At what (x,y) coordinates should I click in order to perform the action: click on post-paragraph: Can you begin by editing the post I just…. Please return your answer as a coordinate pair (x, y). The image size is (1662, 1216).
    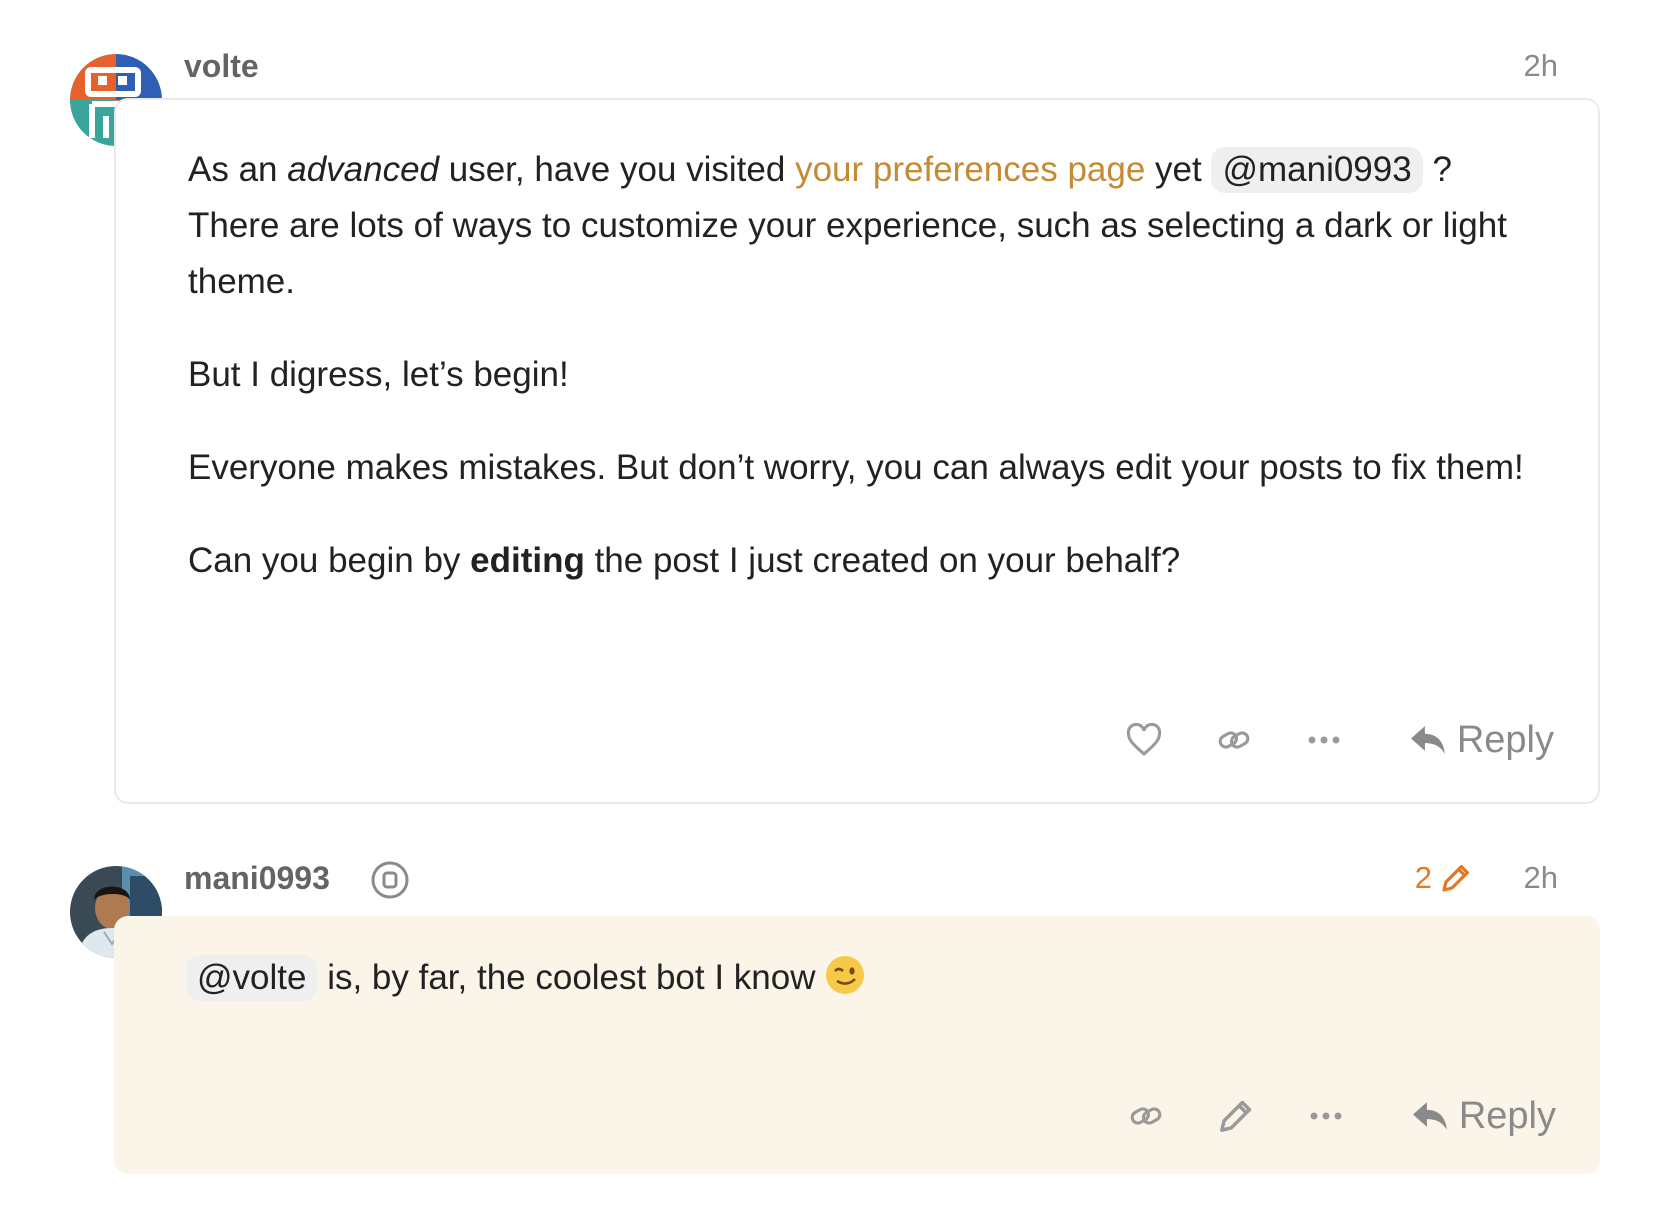
    Looking at the image, I should click on (684, 560).